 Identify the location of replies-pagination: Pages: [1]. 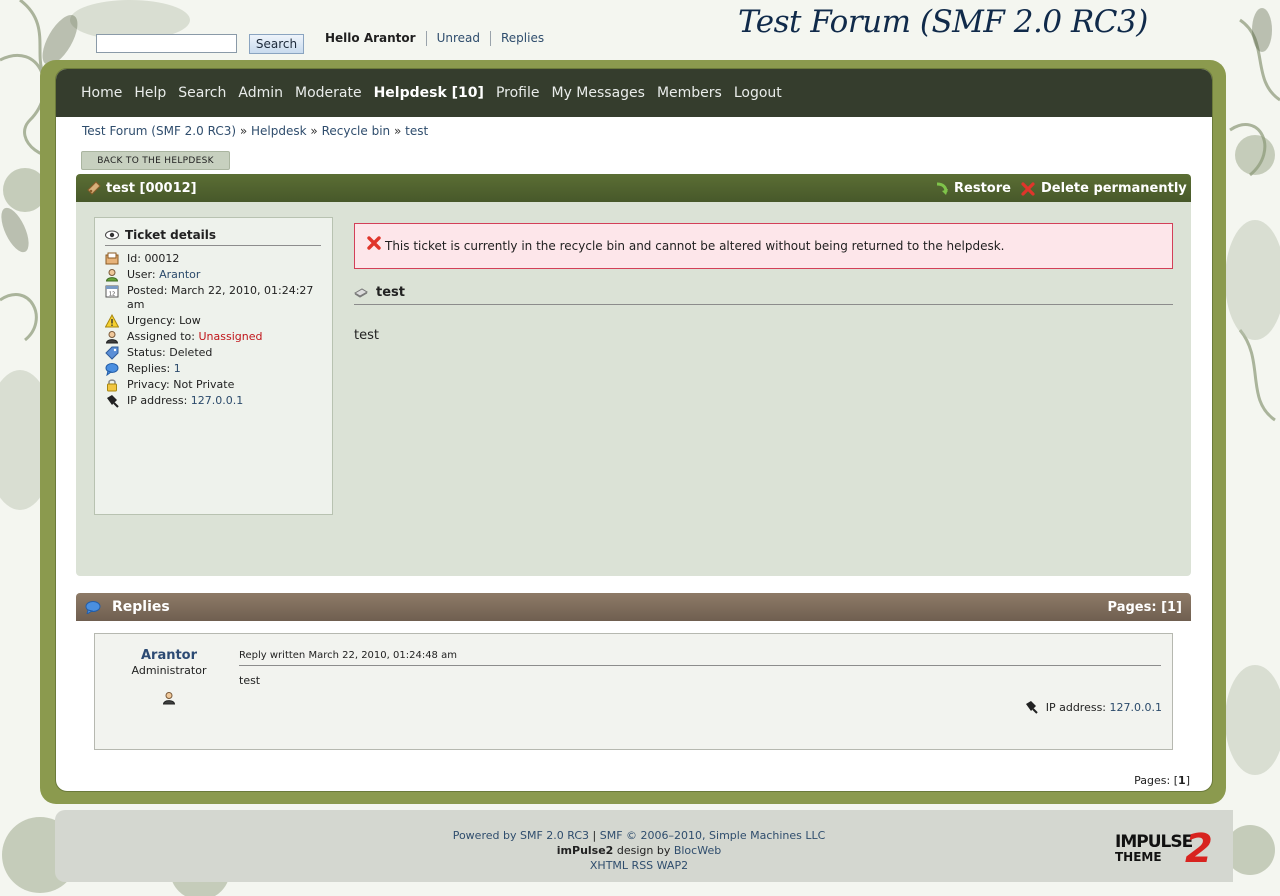
(1145, 607).